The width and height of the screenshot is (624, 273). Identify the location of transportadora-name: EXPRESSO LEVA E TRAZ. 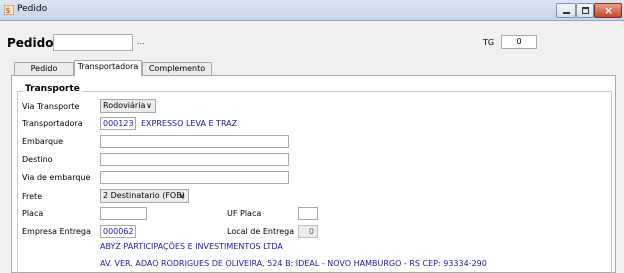
(189, 123).